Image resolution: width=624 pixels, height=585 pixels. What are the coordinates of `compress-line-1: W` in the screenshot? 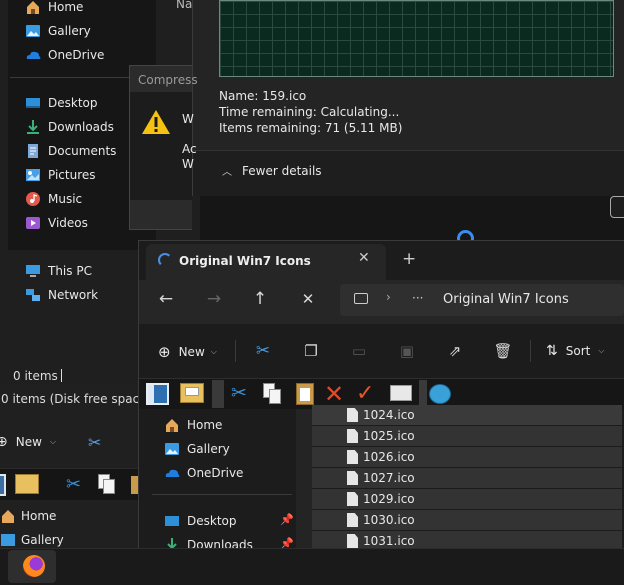 It's located at (188, 119).